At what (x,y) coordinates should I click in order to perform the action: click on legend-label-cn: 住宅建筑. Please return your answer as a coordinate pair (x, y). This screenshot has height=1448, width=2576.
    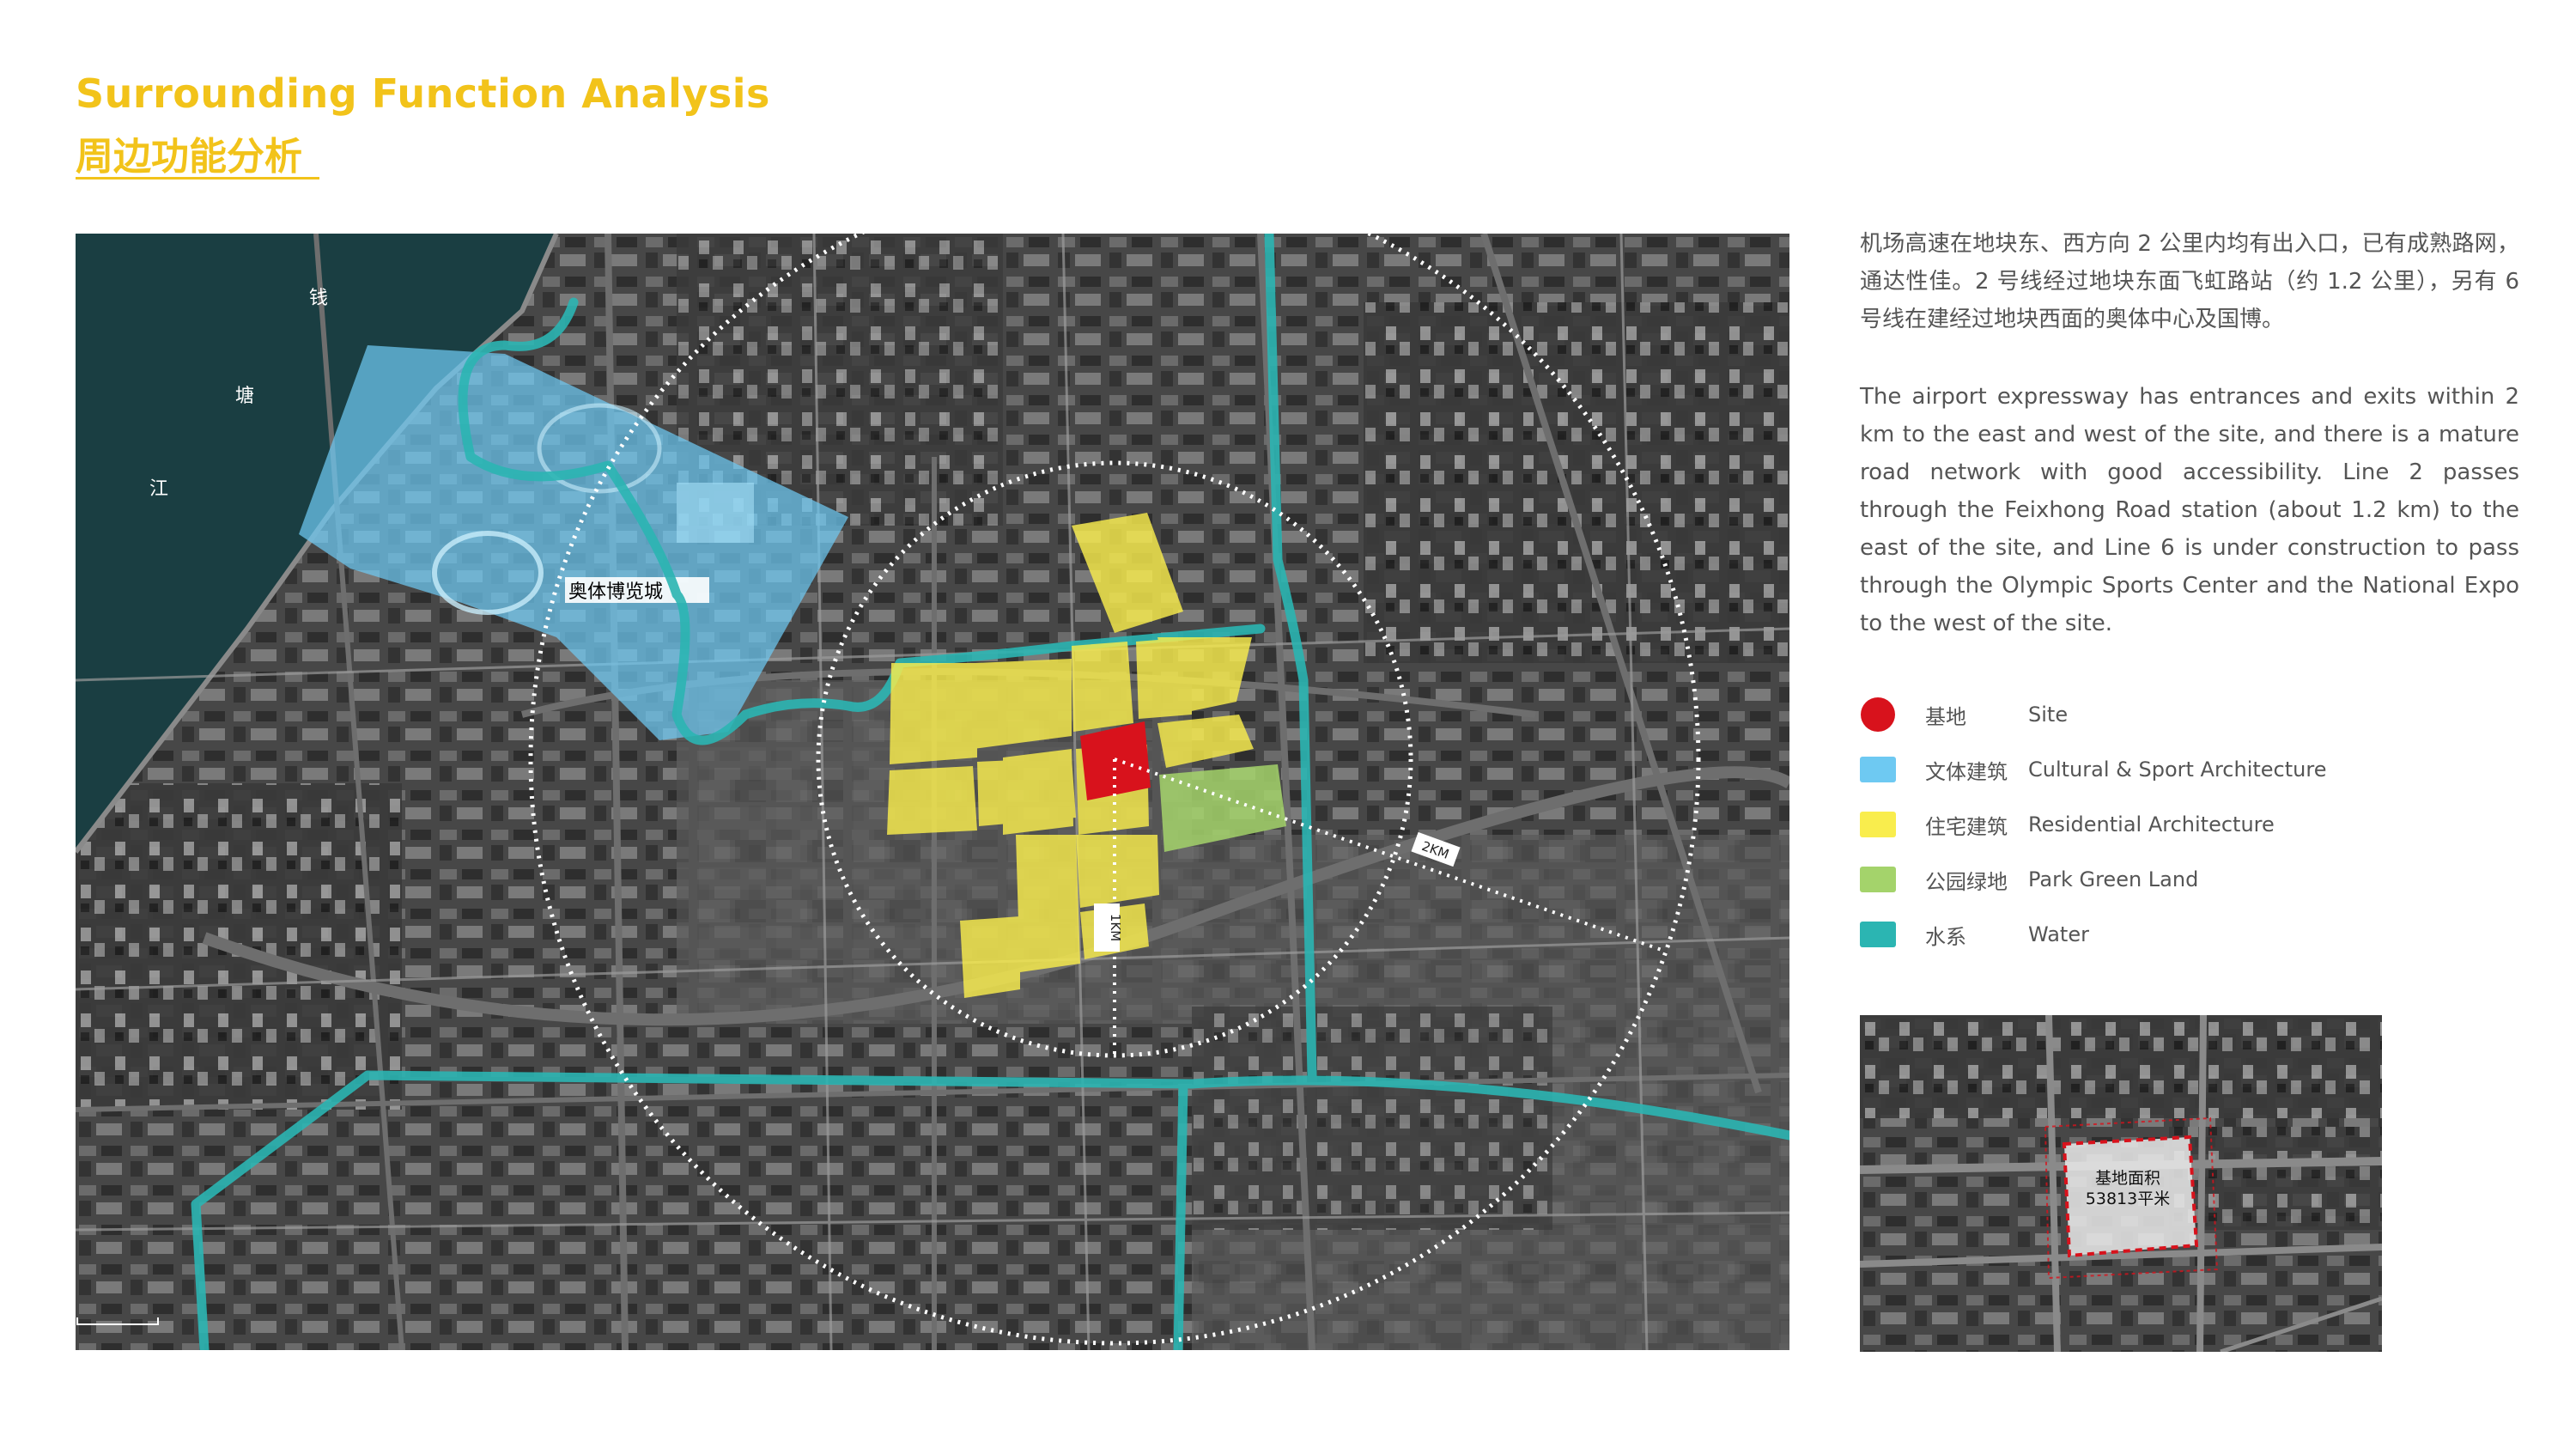
    Looking at the image, I should click on (1967, 826).